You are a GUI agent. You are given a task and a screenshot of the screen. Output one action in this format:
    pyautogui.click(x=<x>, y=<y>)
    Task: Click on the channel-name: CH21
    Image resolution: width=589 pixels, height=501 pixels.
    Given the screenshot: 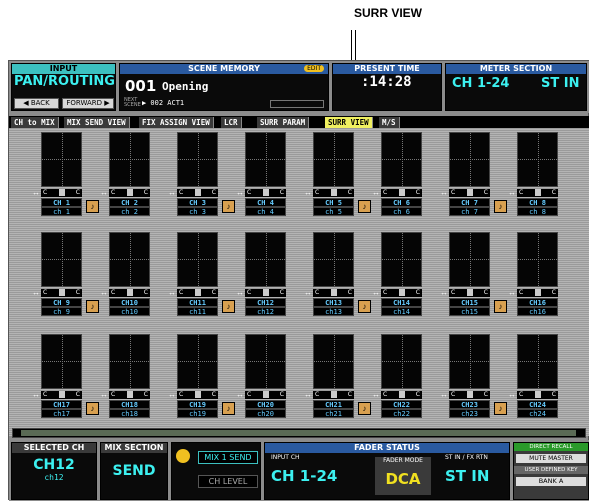 What is the action you would take?
    pyautogui.click(x=333, y=404)
    